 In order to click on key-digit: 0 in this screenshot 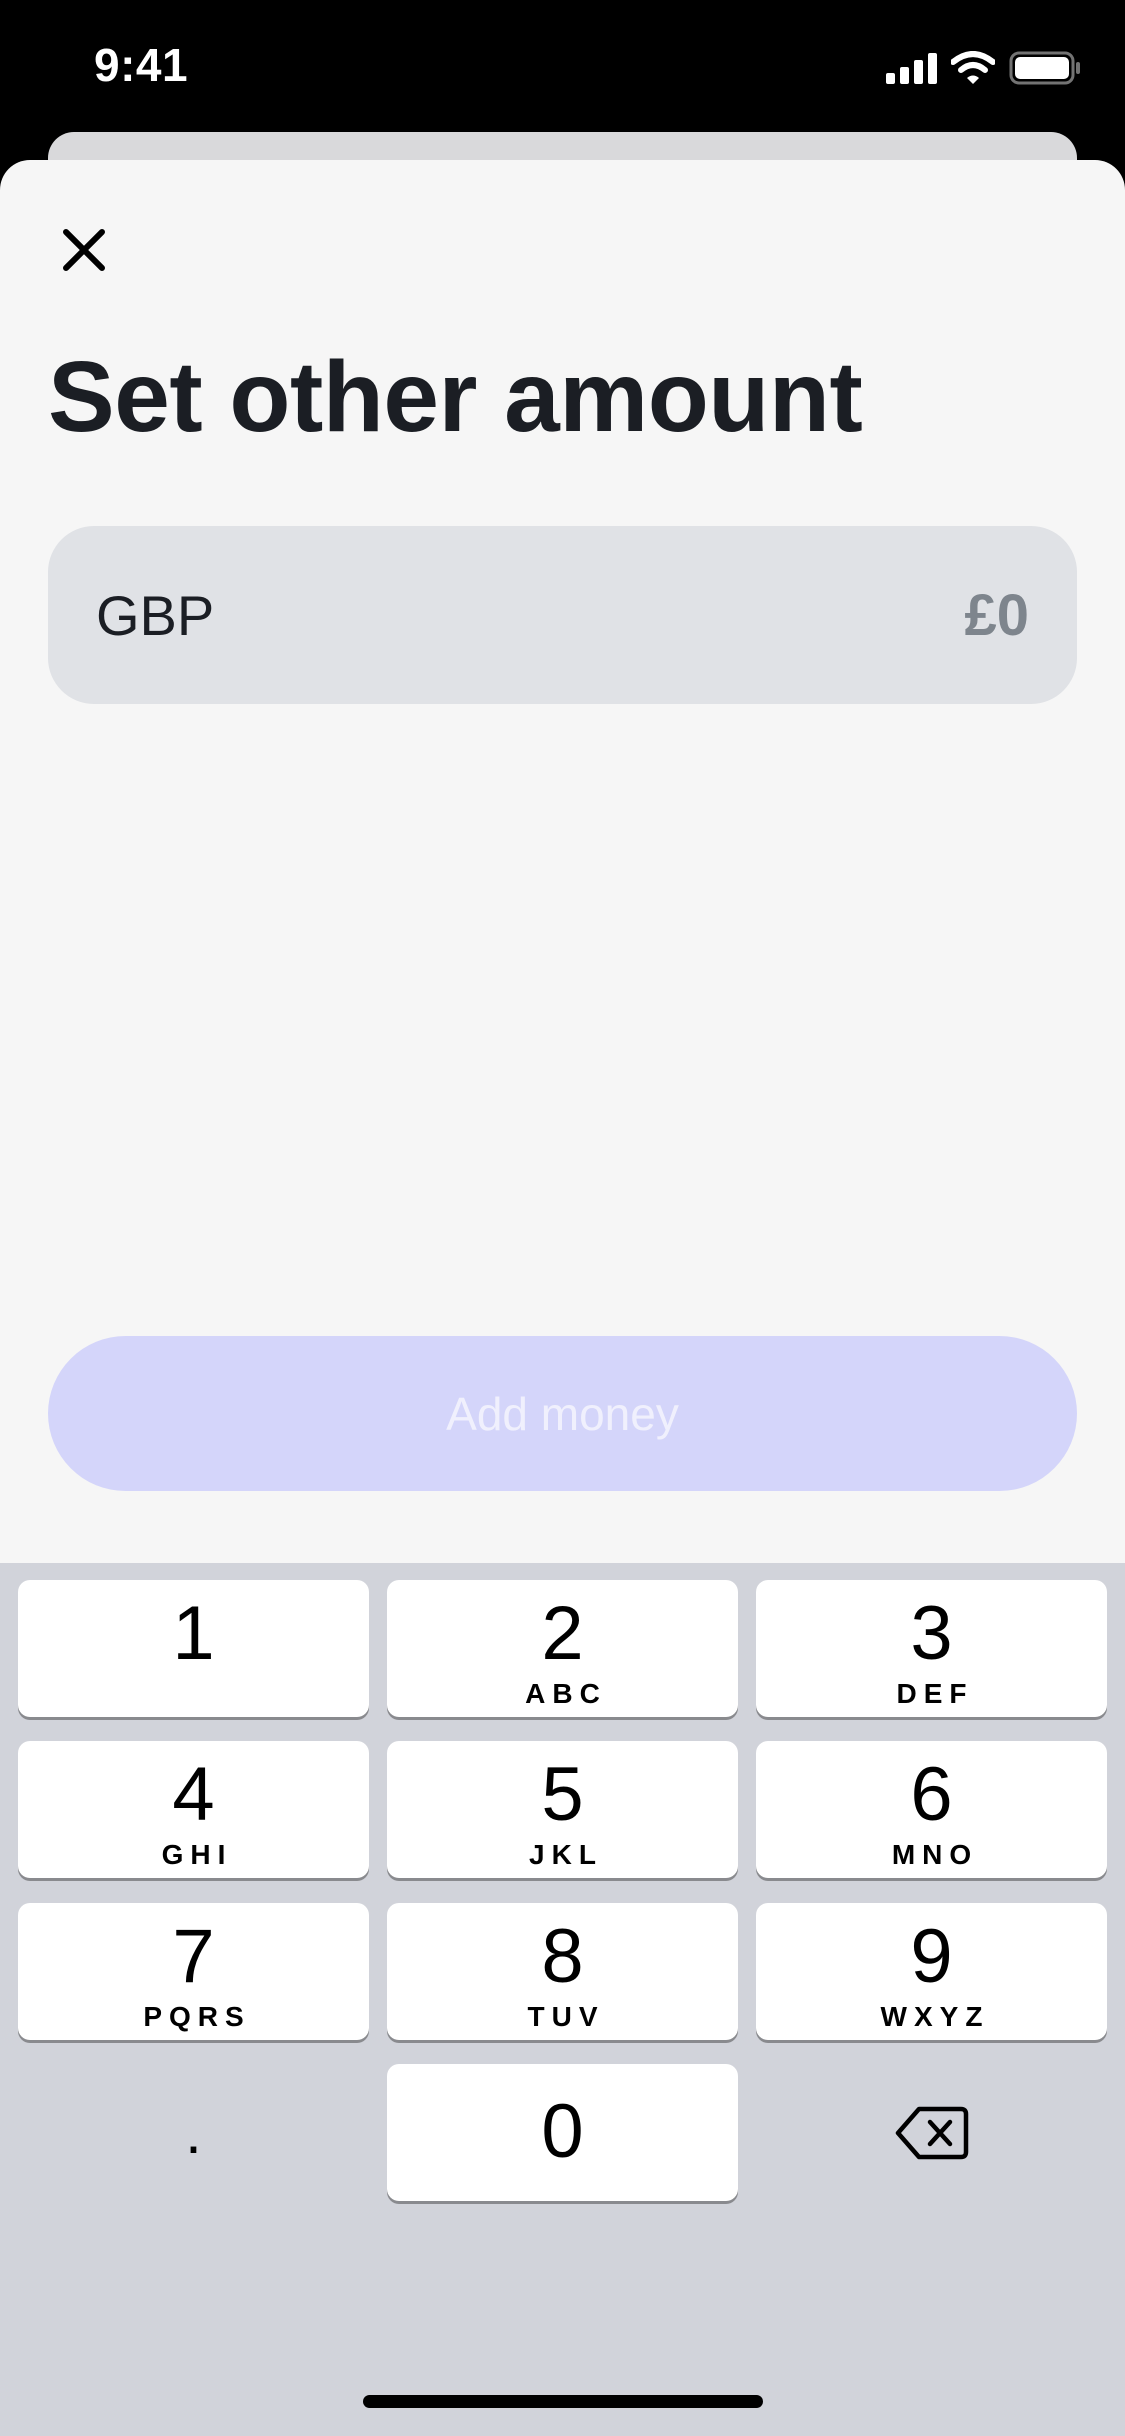, I will do `click(562, 2131)`.